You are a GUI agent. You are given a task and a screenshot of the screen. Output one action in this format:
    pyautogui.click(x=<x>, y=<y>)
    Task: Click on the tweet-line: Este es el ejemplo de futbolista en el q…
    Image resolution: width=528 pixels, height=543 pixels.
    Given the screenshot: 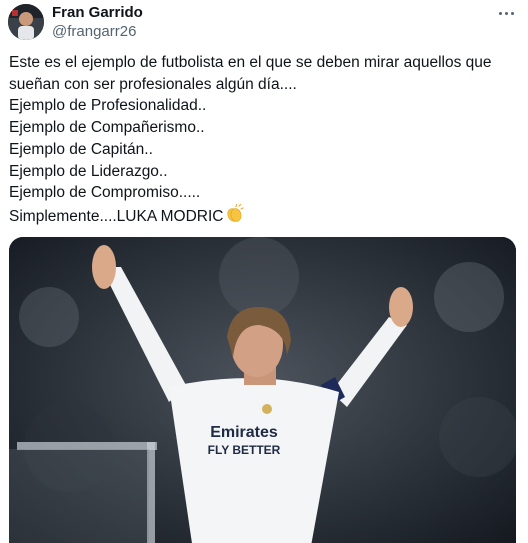 What is the action you would take?
    pyautogui.click(x=250, y=62)
    